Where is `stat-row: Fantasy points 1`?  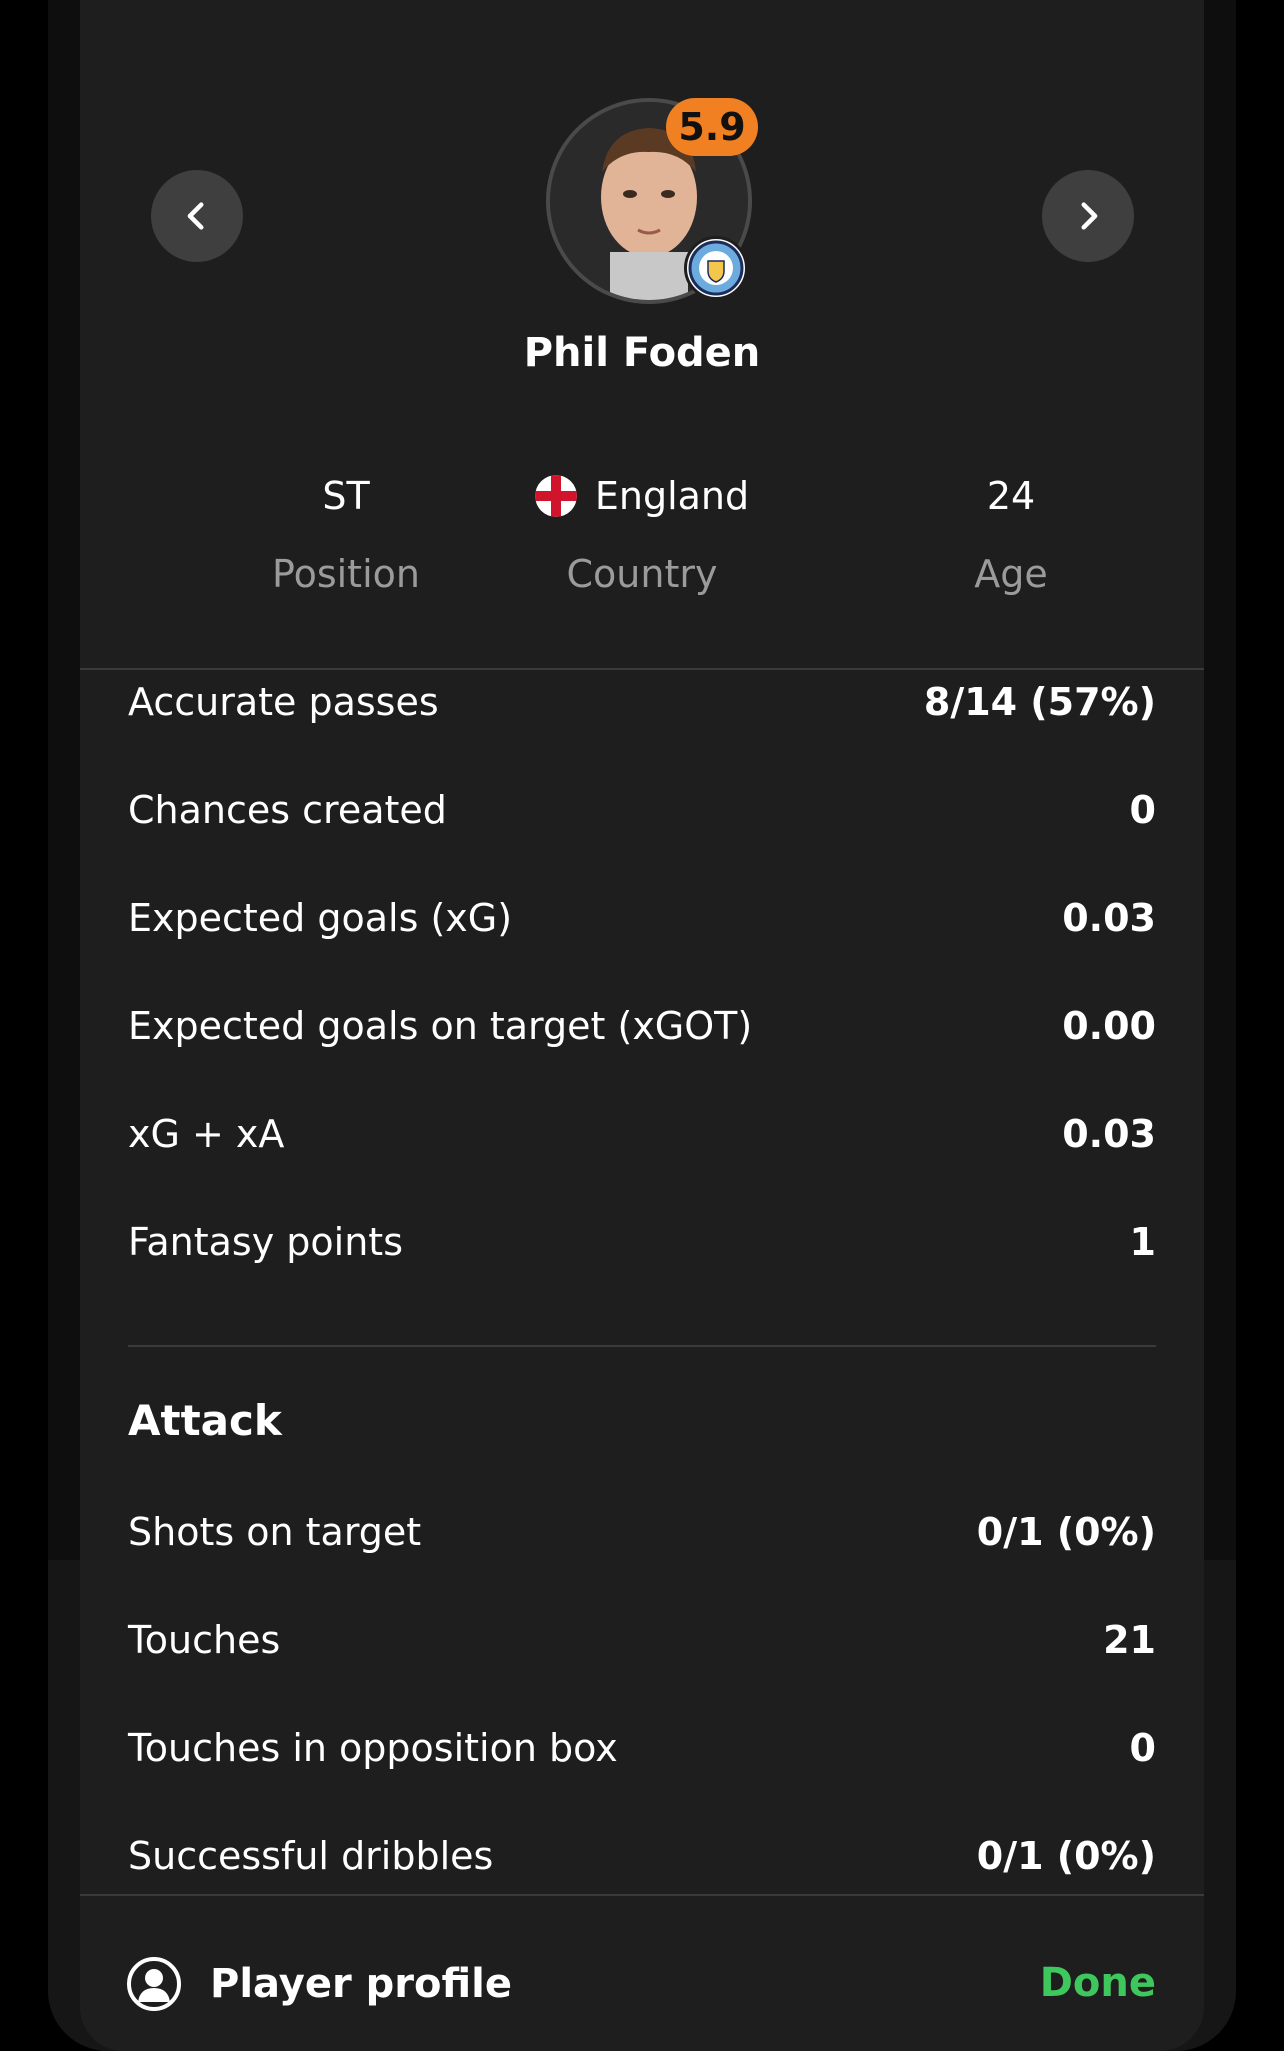 stat-row: Fantasy points 1 is located at coordinates (642, 1242).